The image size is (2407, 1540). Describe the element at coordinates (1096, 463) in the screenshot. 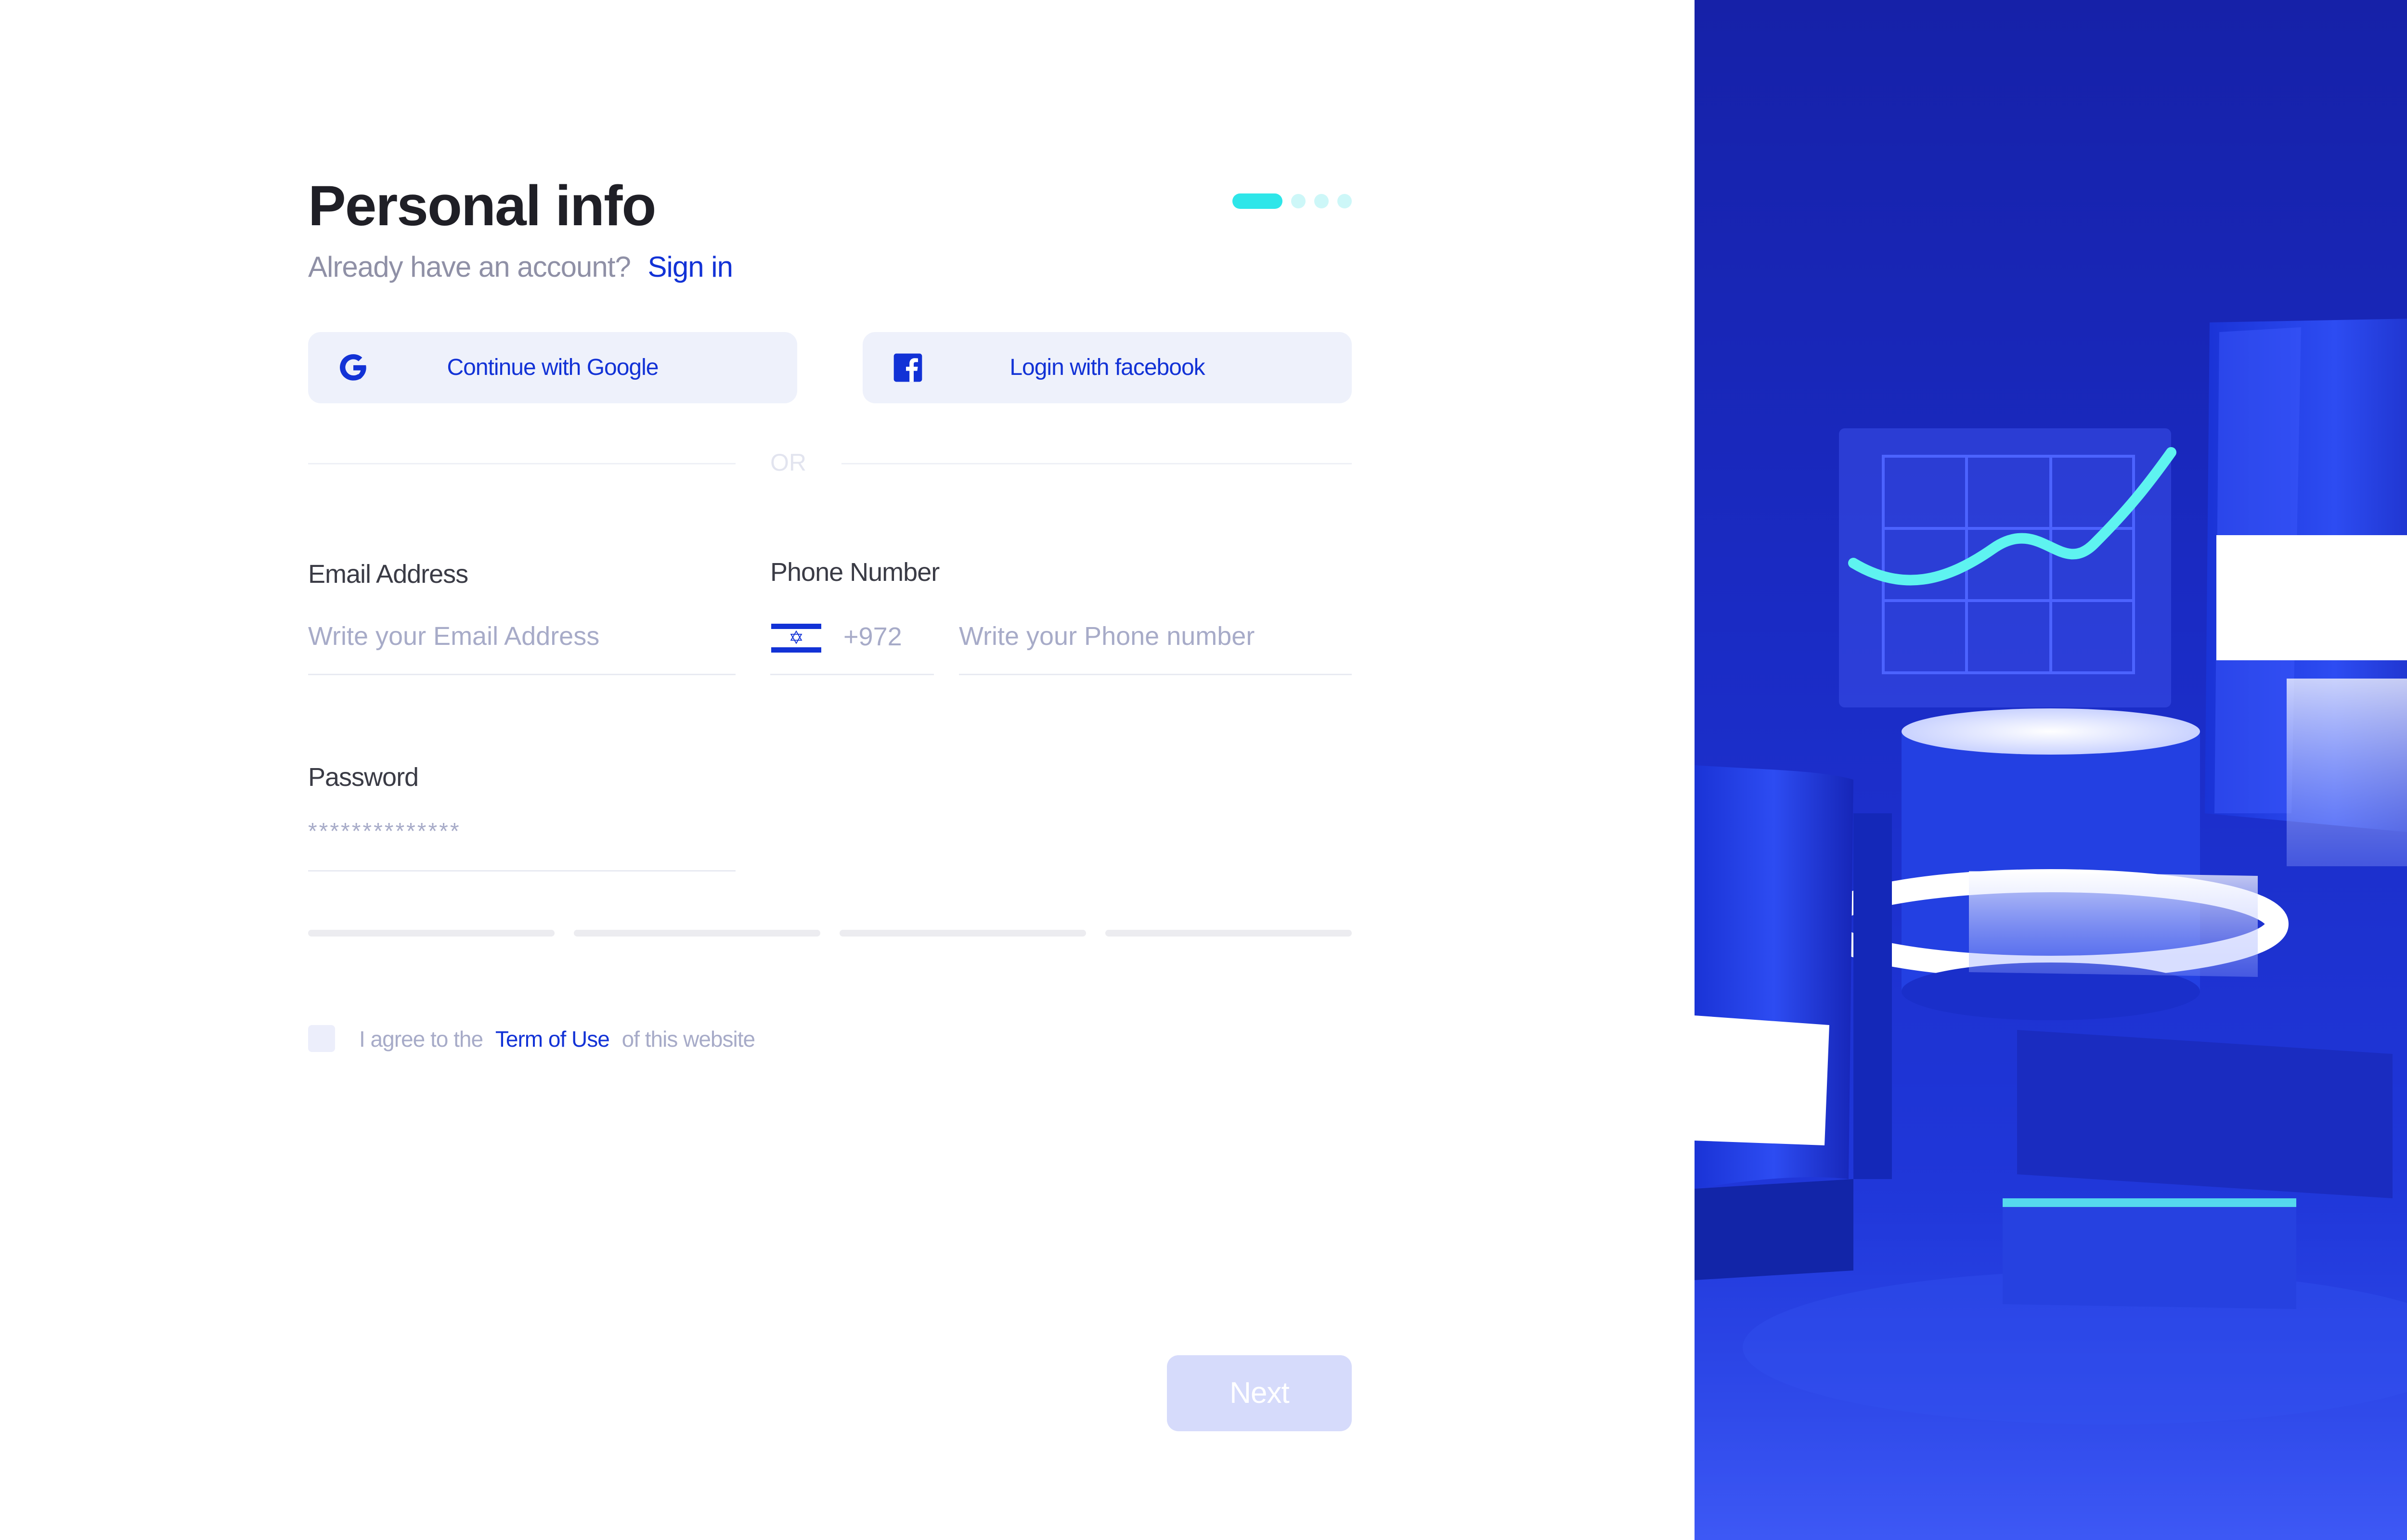

I see `divider-line-right` at that location.